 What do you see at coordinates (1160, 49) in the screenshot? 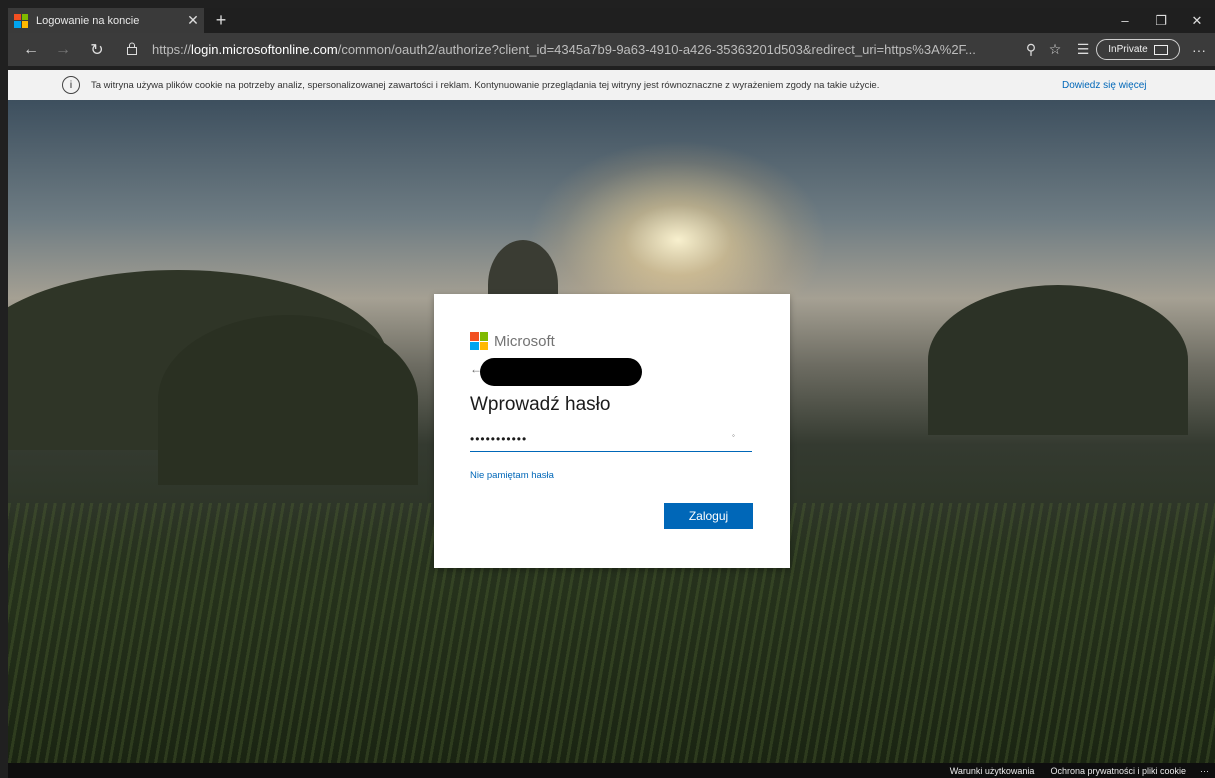
I see `inprivate-icon` at bounding box center [1160, 49].